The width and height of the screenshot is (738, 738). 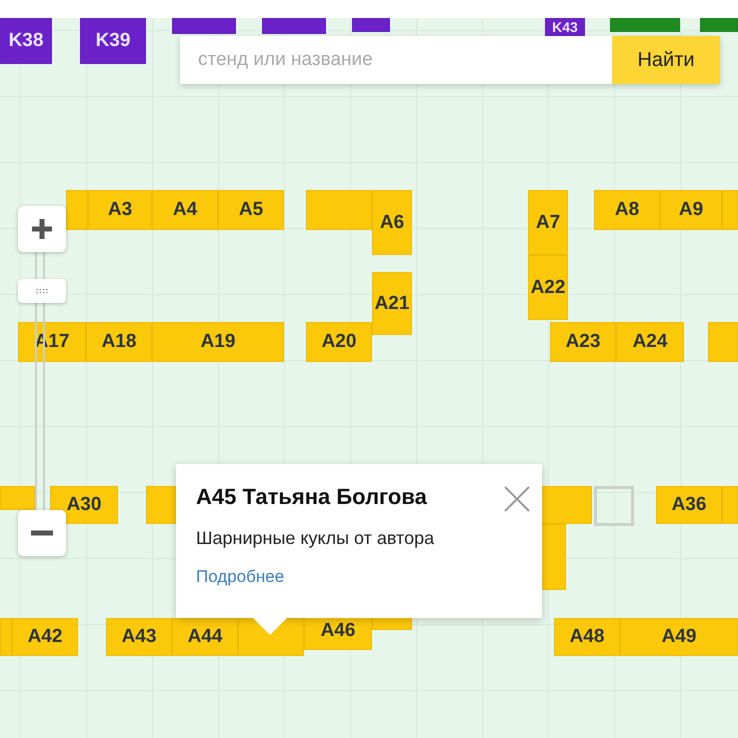 I want to click on booth: A4, so click(x=185, y=210).